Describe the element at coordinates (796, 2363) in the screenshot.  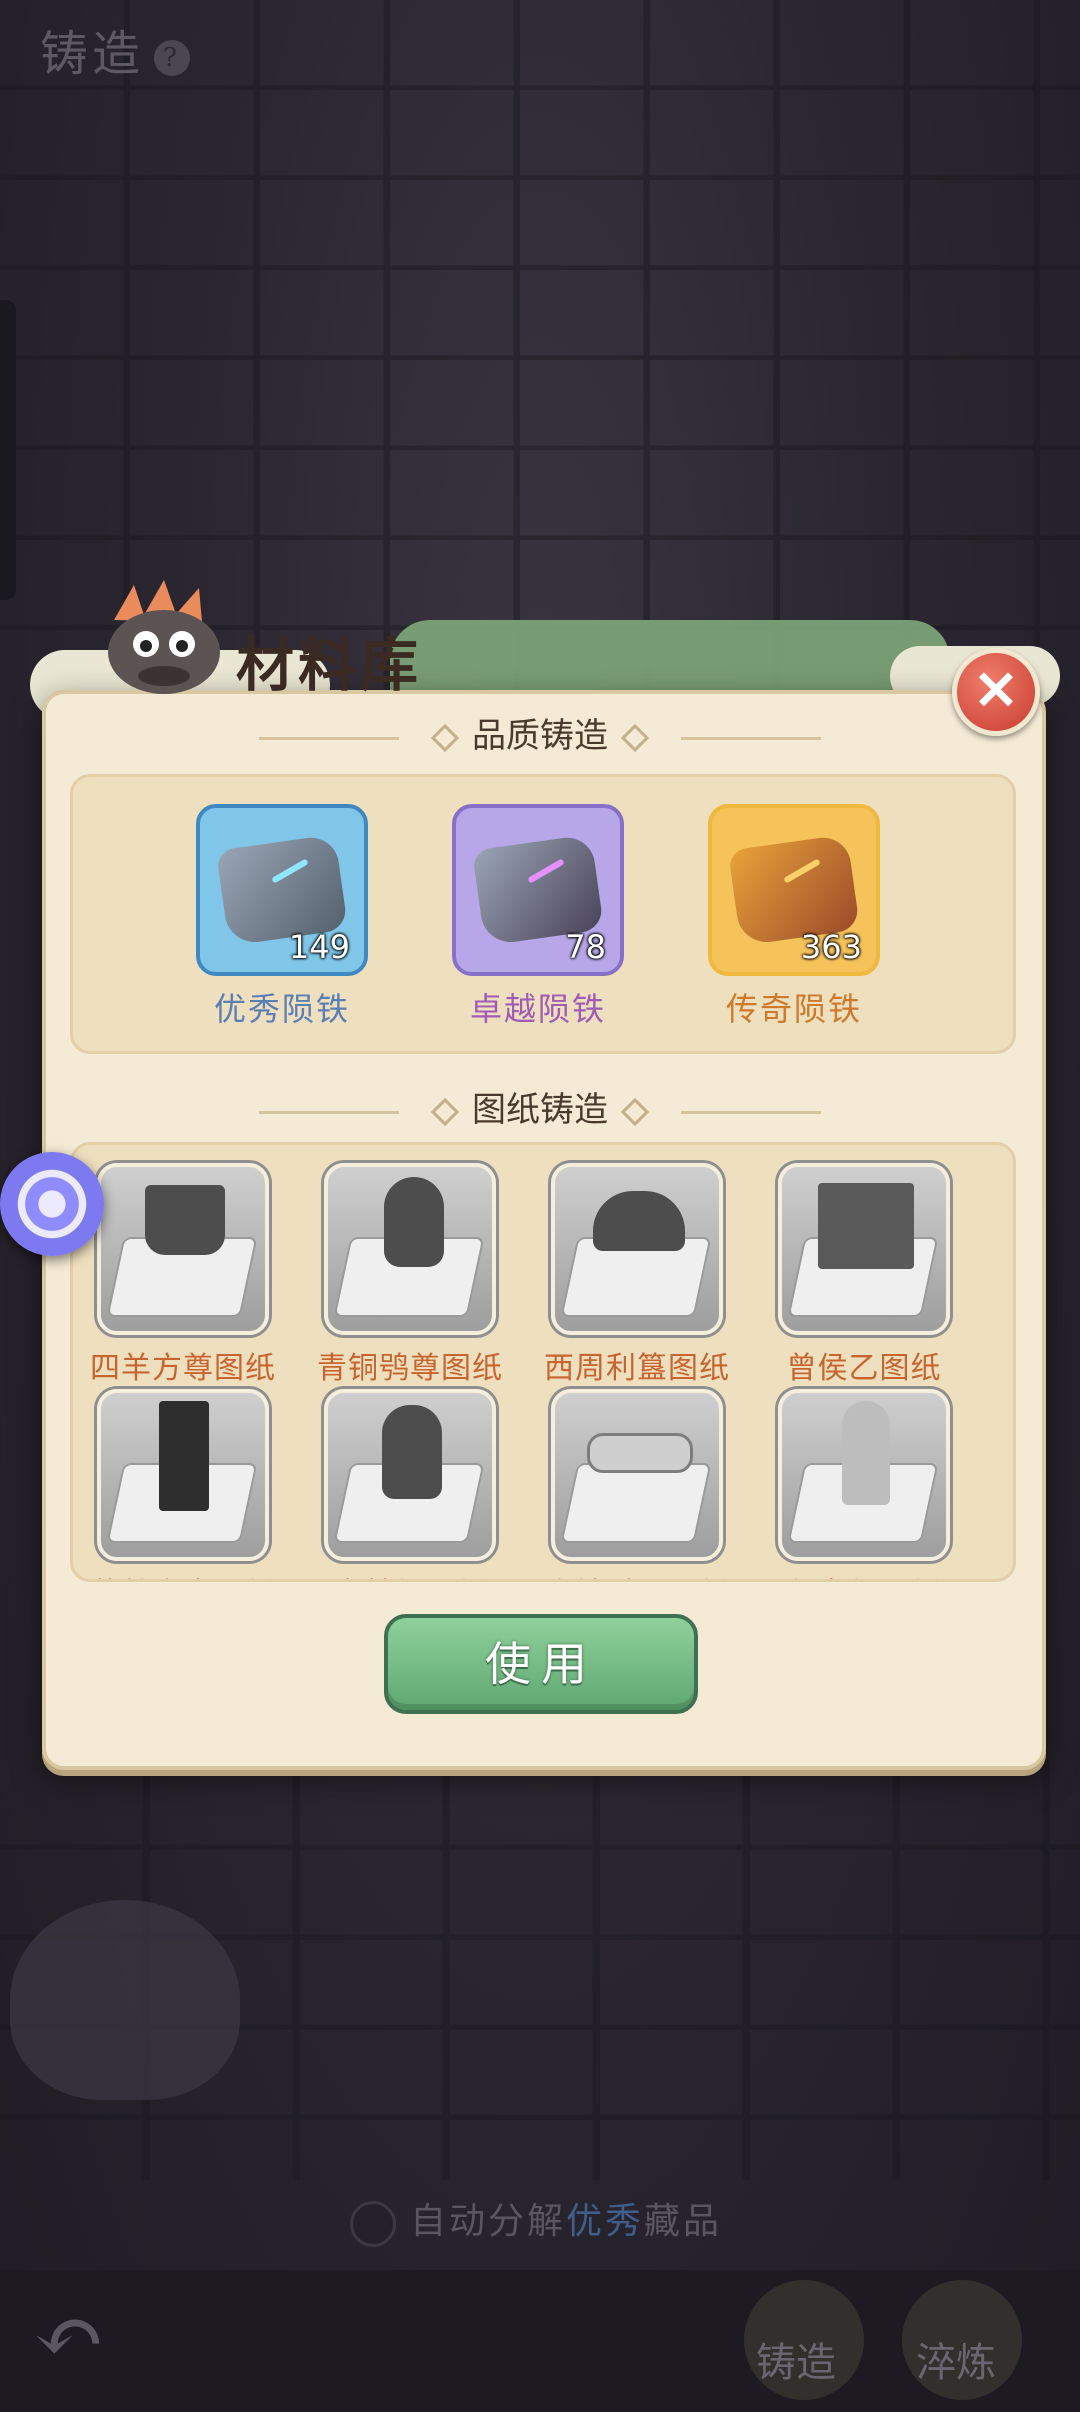
I see `forge-nav-label: 铸造` at that location.